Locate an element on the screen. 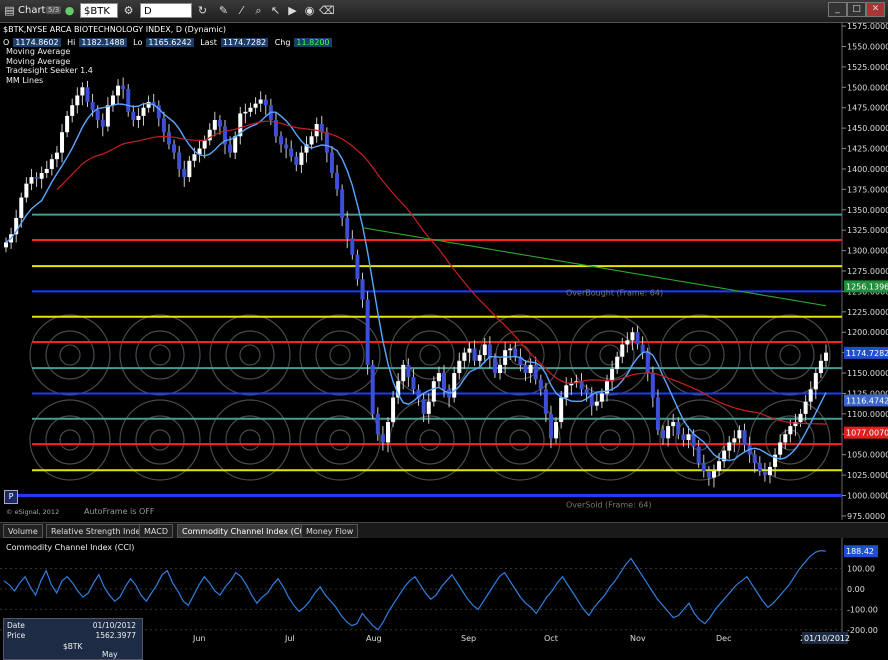 The width and height of the screenshot is (888, 660). cursor-info-box: Date 01/10/2012 Price 1562.3977 $BTK May is located at coordinates (73, 639).